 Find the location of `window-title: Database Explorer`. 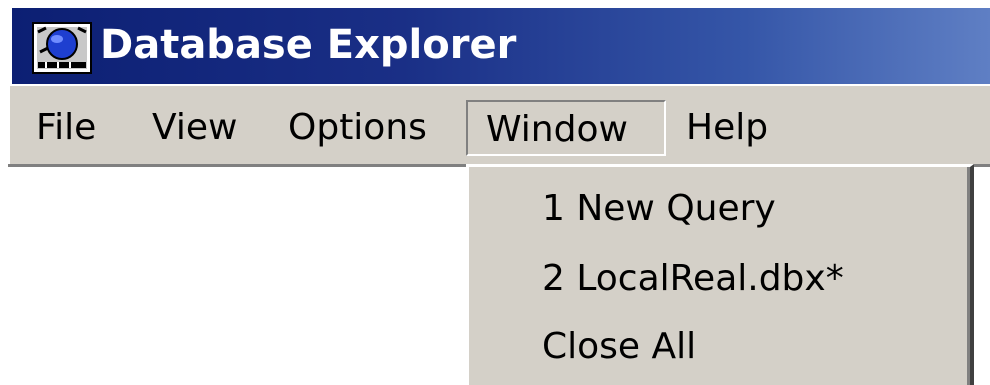

window-title: Database Explorer is located at coordinates (308, 45).